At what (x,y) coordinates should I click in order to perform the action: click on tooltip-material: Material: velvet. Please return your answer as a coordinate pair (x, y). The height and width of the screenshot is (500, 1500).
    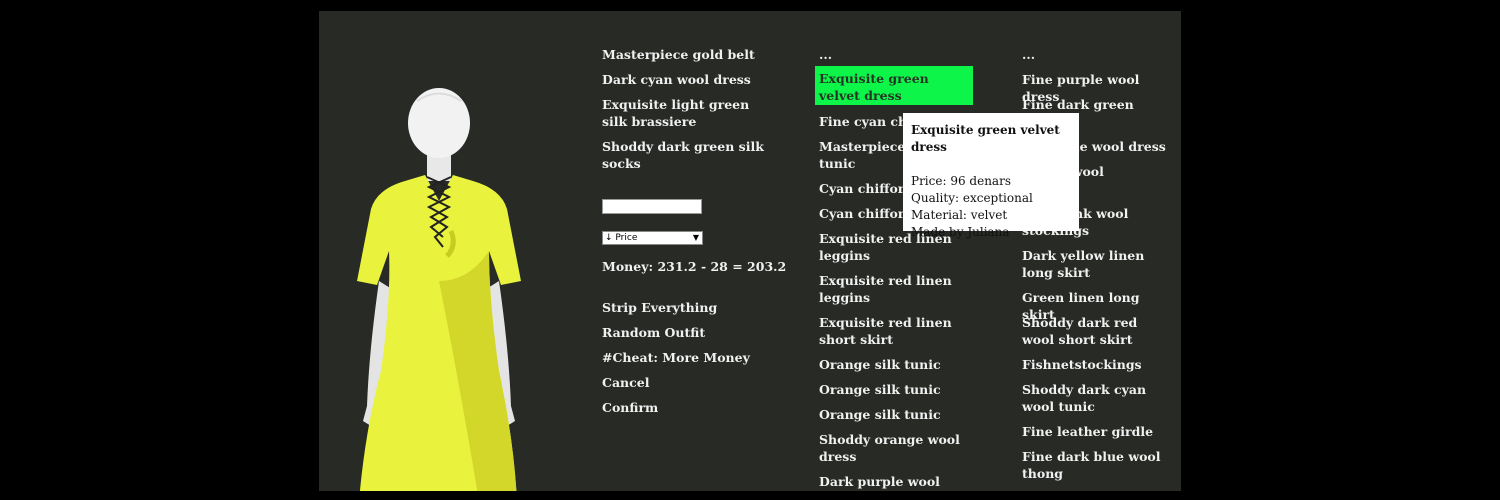
    Looking at the image, I should click on (959, 215).